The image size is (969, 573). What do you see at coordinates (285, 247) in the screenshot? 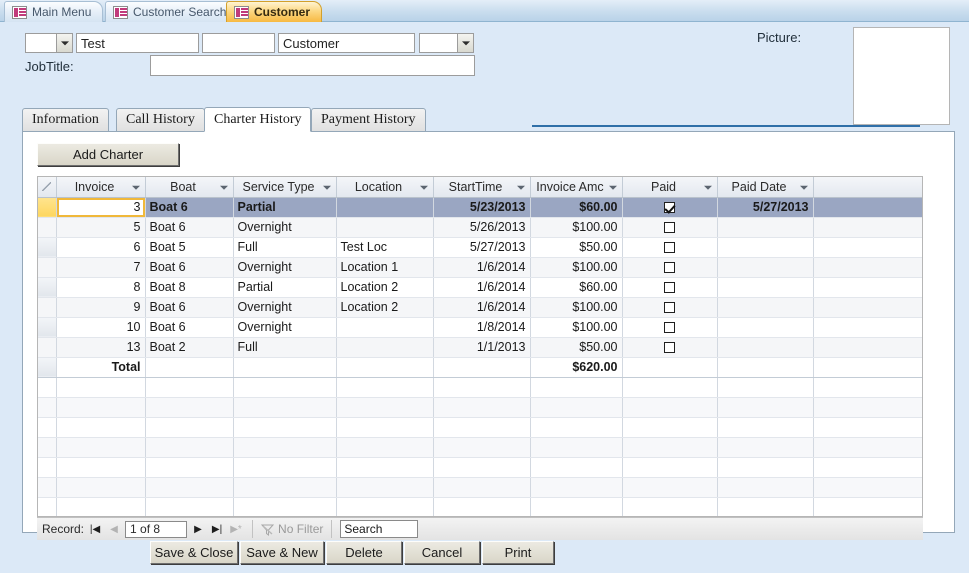
I see `cell-service-type: Full` at bounding box center [285, 247].